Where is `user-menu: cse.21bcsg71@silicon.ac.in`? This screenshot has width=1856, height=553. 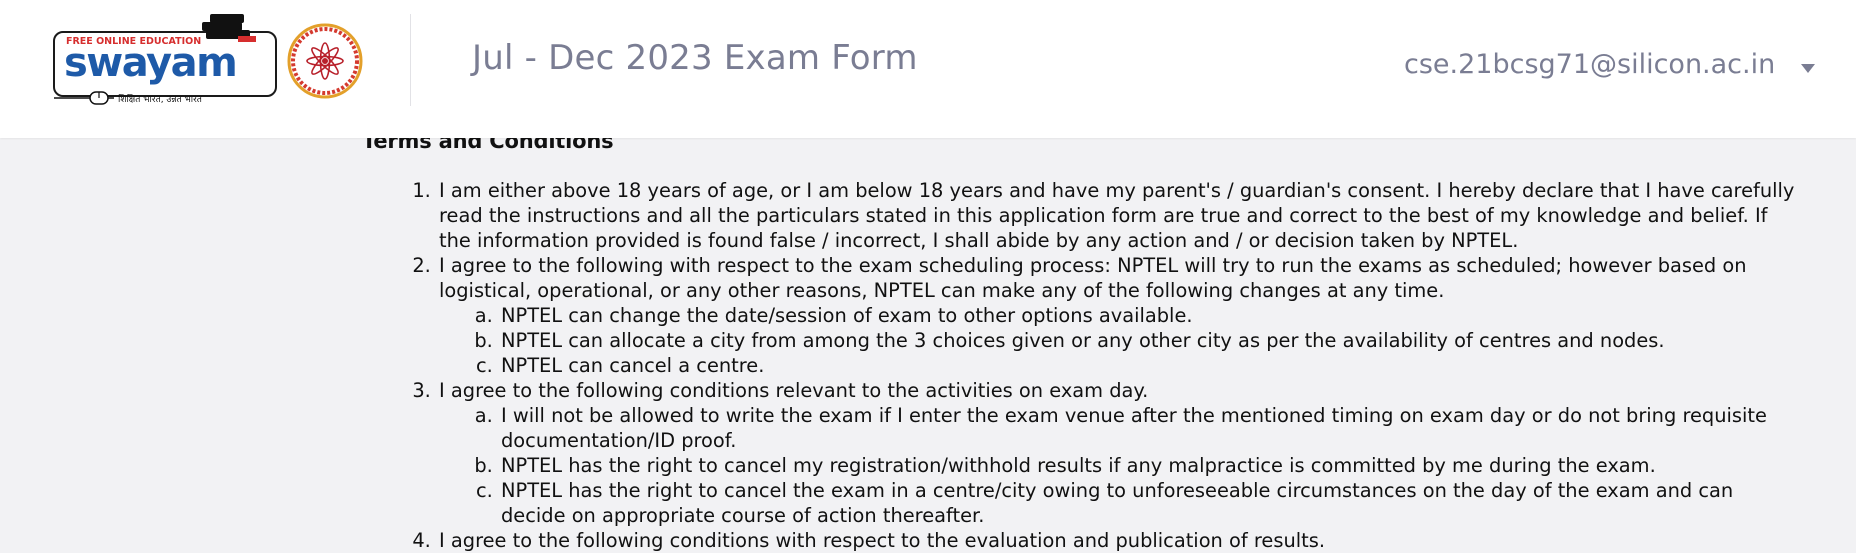 user-menu: cse.21bcsg71@silicon.ac.in is located at coordinates (1610, 64).